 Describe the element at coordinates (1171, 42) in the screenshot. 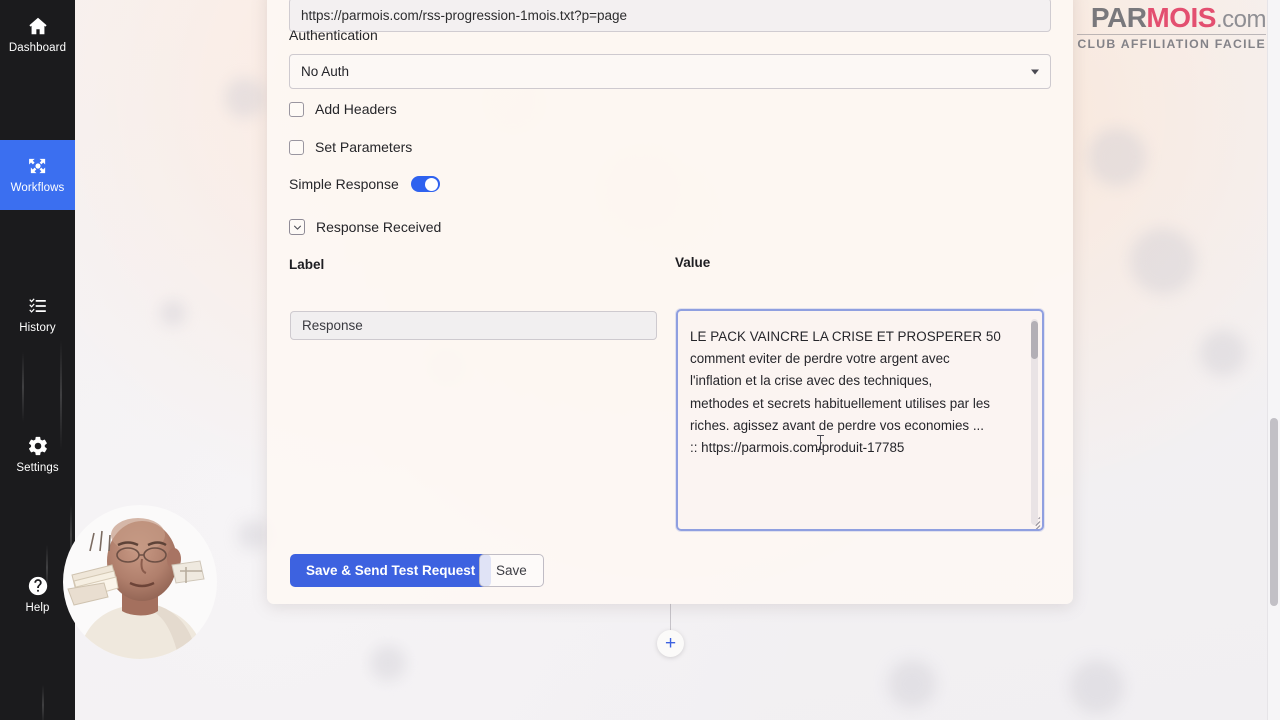

I see `logo-subtitle: CLUB AFFILIATION FACILE` at that location.